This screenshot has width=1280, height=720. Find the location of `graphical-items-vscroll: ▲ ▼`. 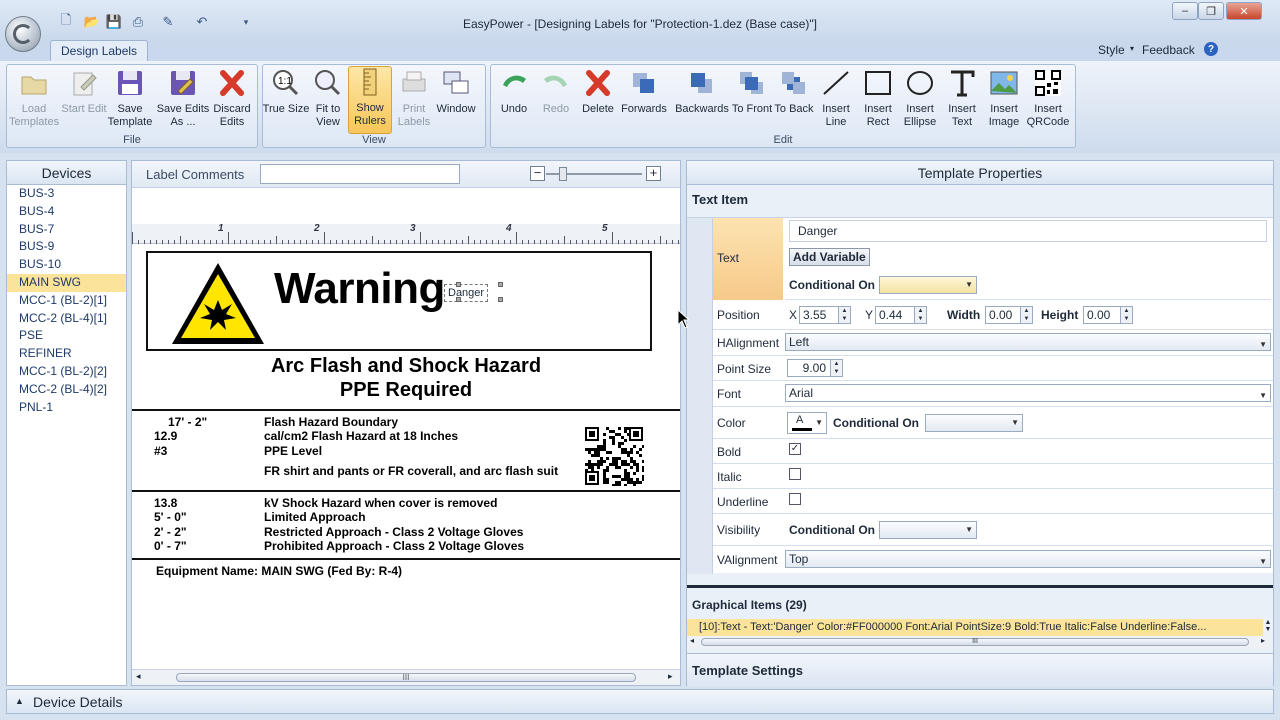

graphical-items-vscroll: ▲ ▼ is located at coordinates (1268, 627).